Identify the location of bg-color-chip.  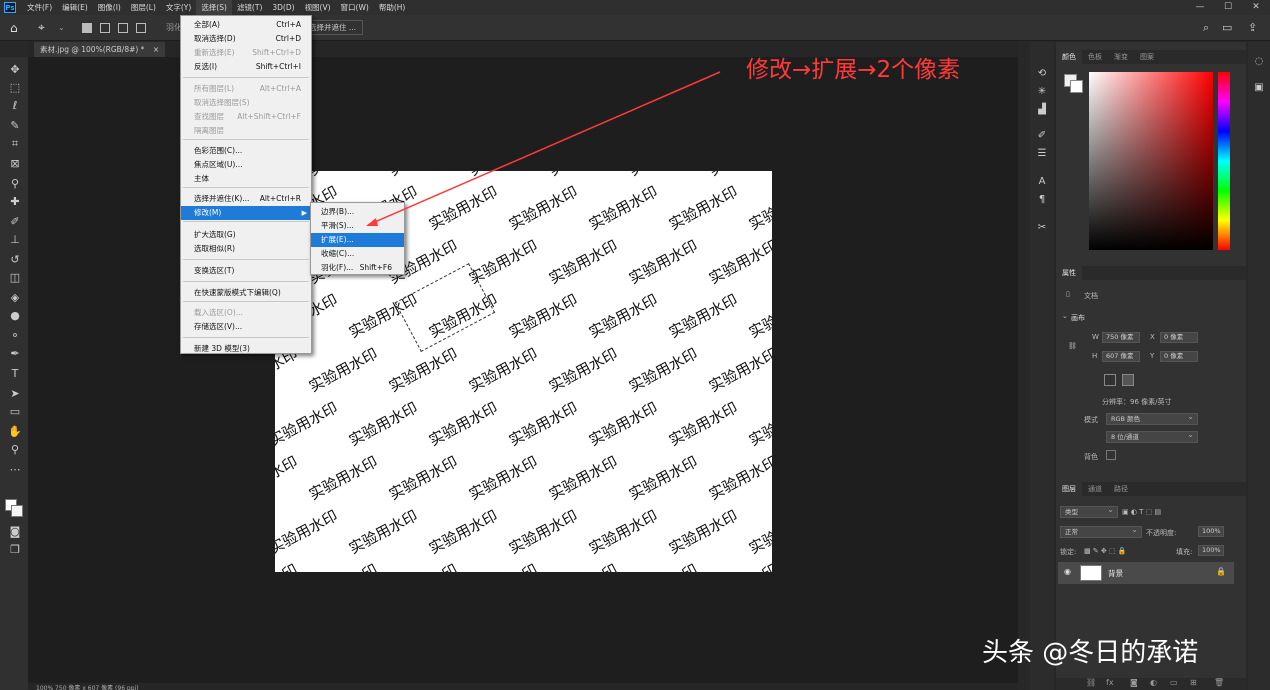
(1076, 86).